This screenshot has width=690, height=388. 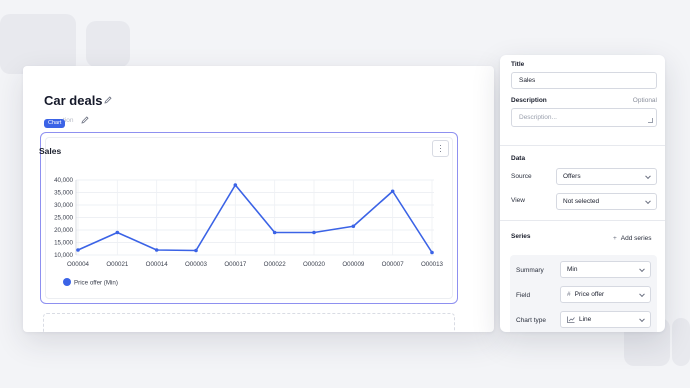 I want to click on source-select: Offers, so click(x=606, y=176).